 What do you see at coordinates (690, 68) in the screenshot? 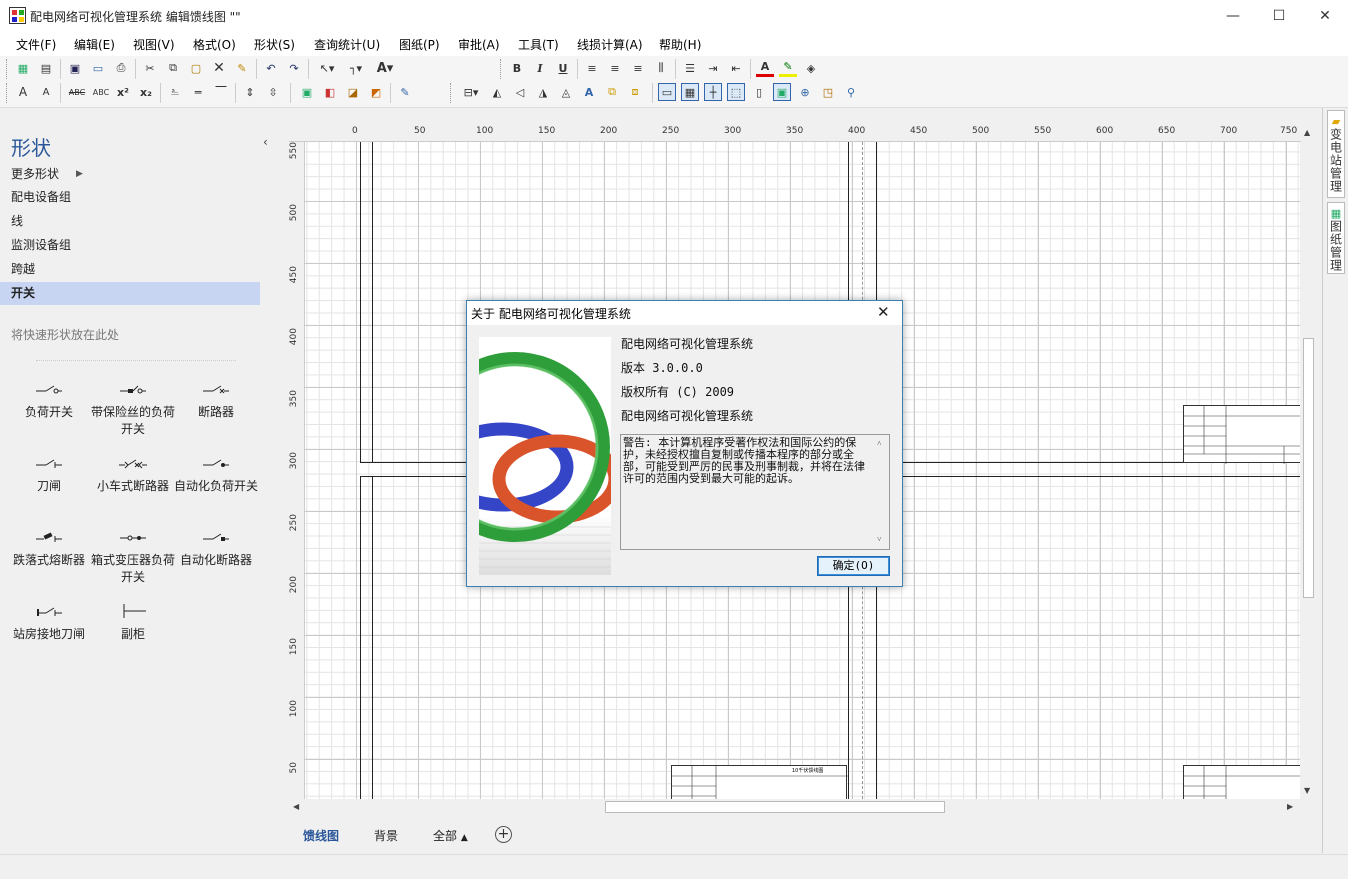
I see `bullets-icon: ☰` at bounding box center [690, 68].